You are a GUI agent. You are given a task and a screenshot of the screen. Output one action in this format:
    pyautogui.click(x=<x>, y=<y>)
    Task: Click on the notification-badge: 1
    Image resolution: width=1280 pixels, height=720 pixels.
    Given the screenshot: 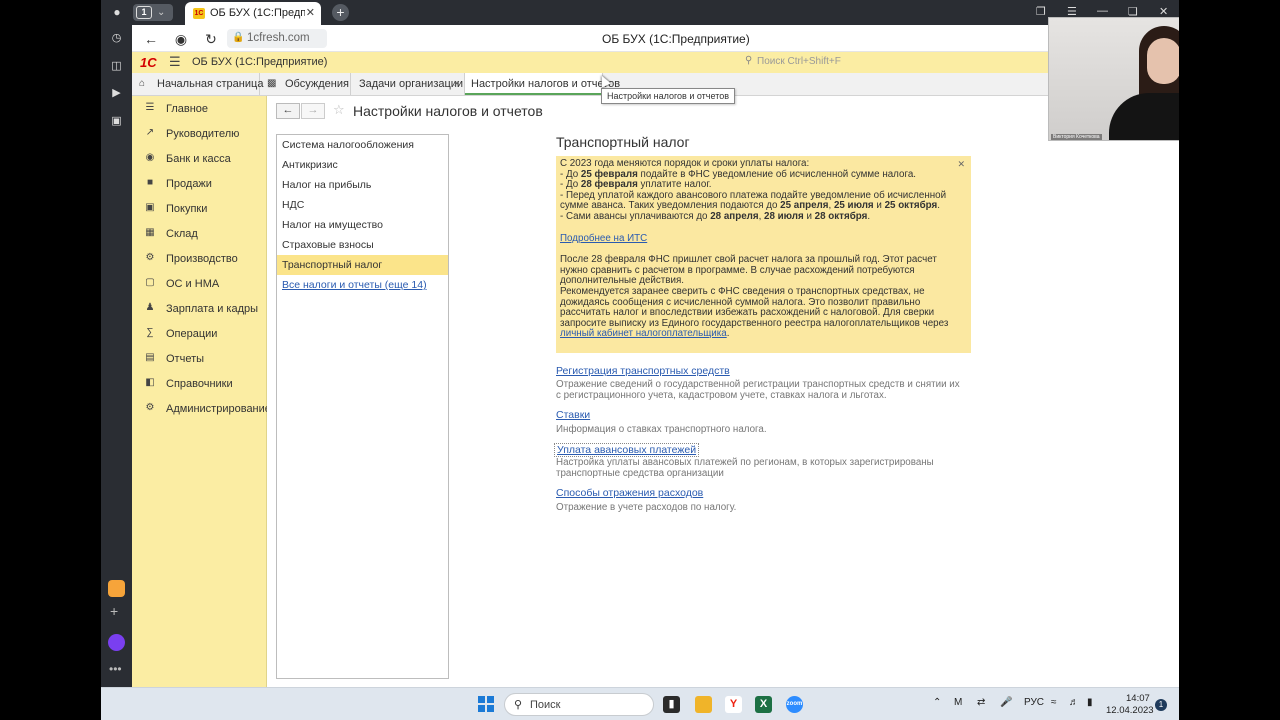 What is the action you would take?
    pyautogui.click(x=1161, y=705)
    